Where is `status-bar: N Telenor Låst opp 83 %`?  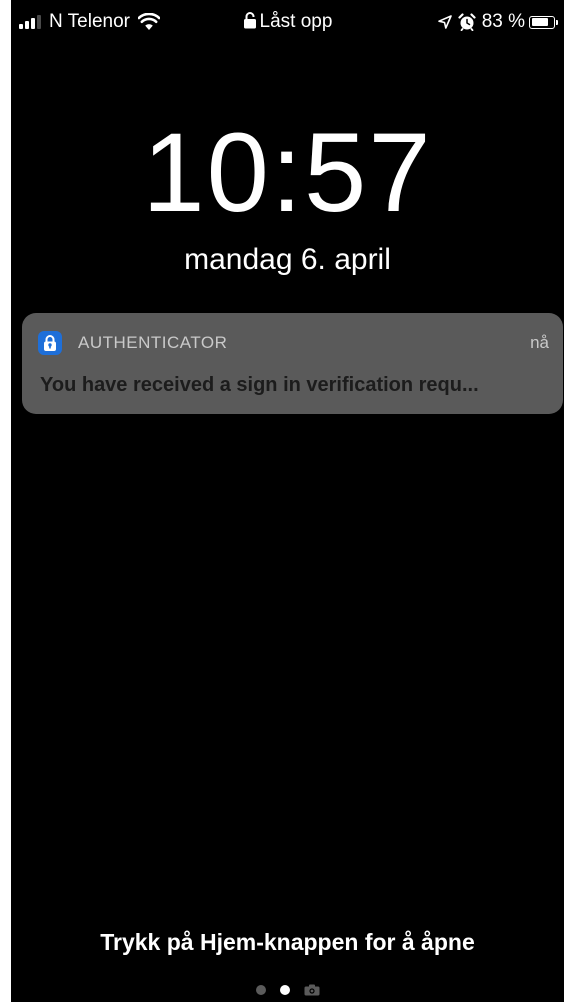 status-bar: N Telenor Låst opp 83 % is located at coordinates (287, 22).